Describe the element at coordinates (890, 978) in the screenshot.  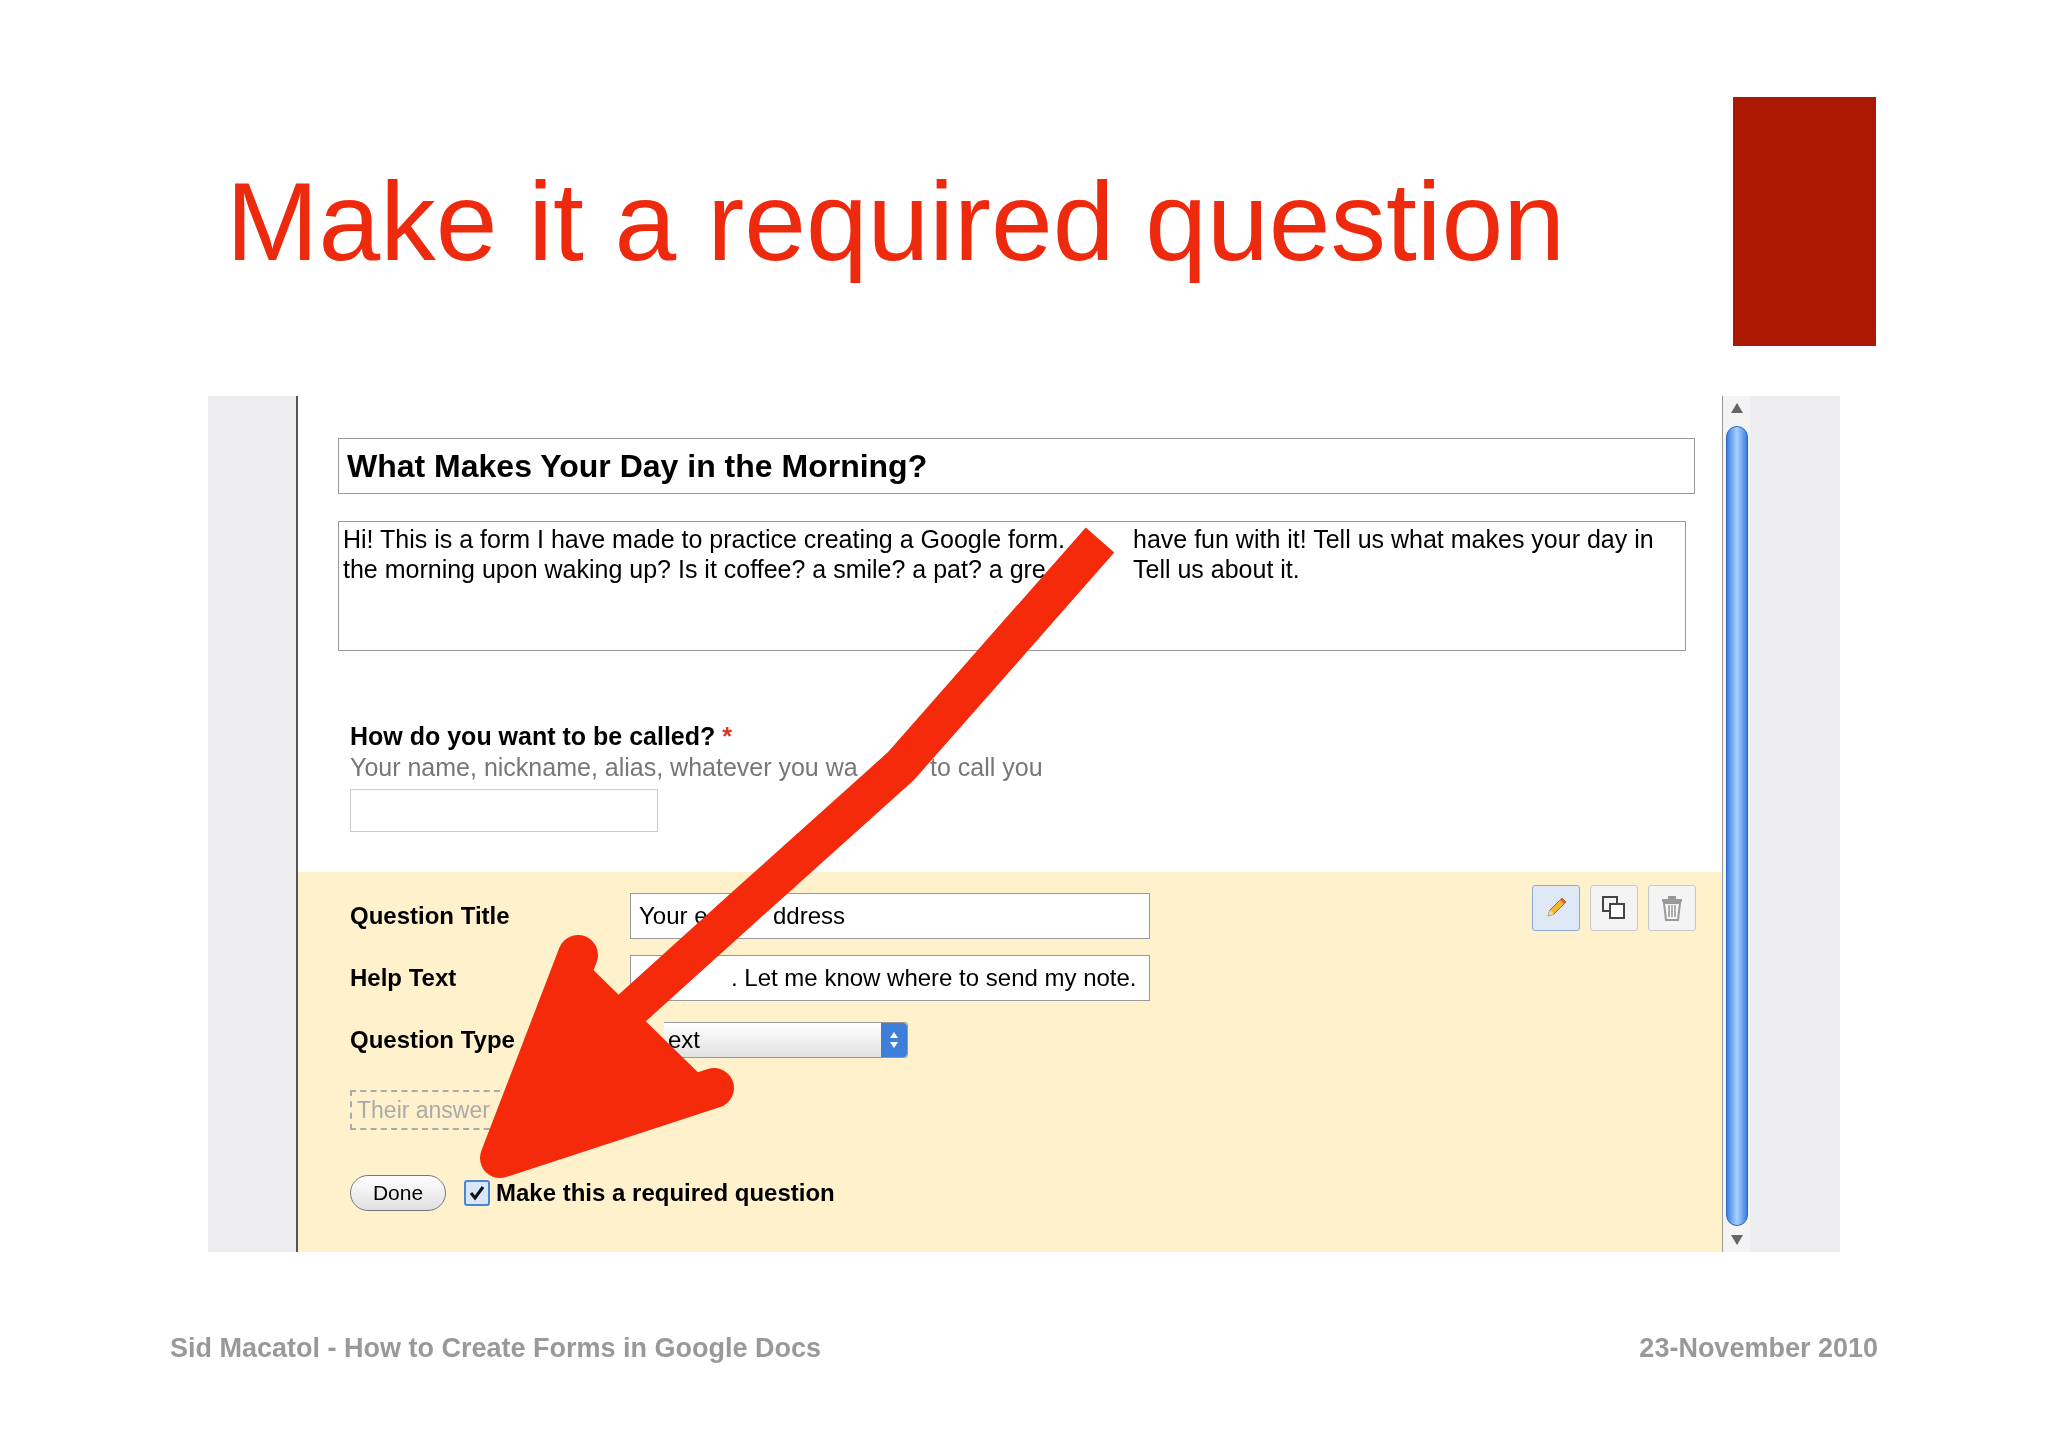
I see `text-field: . Let me know where to send my note.` at that location.